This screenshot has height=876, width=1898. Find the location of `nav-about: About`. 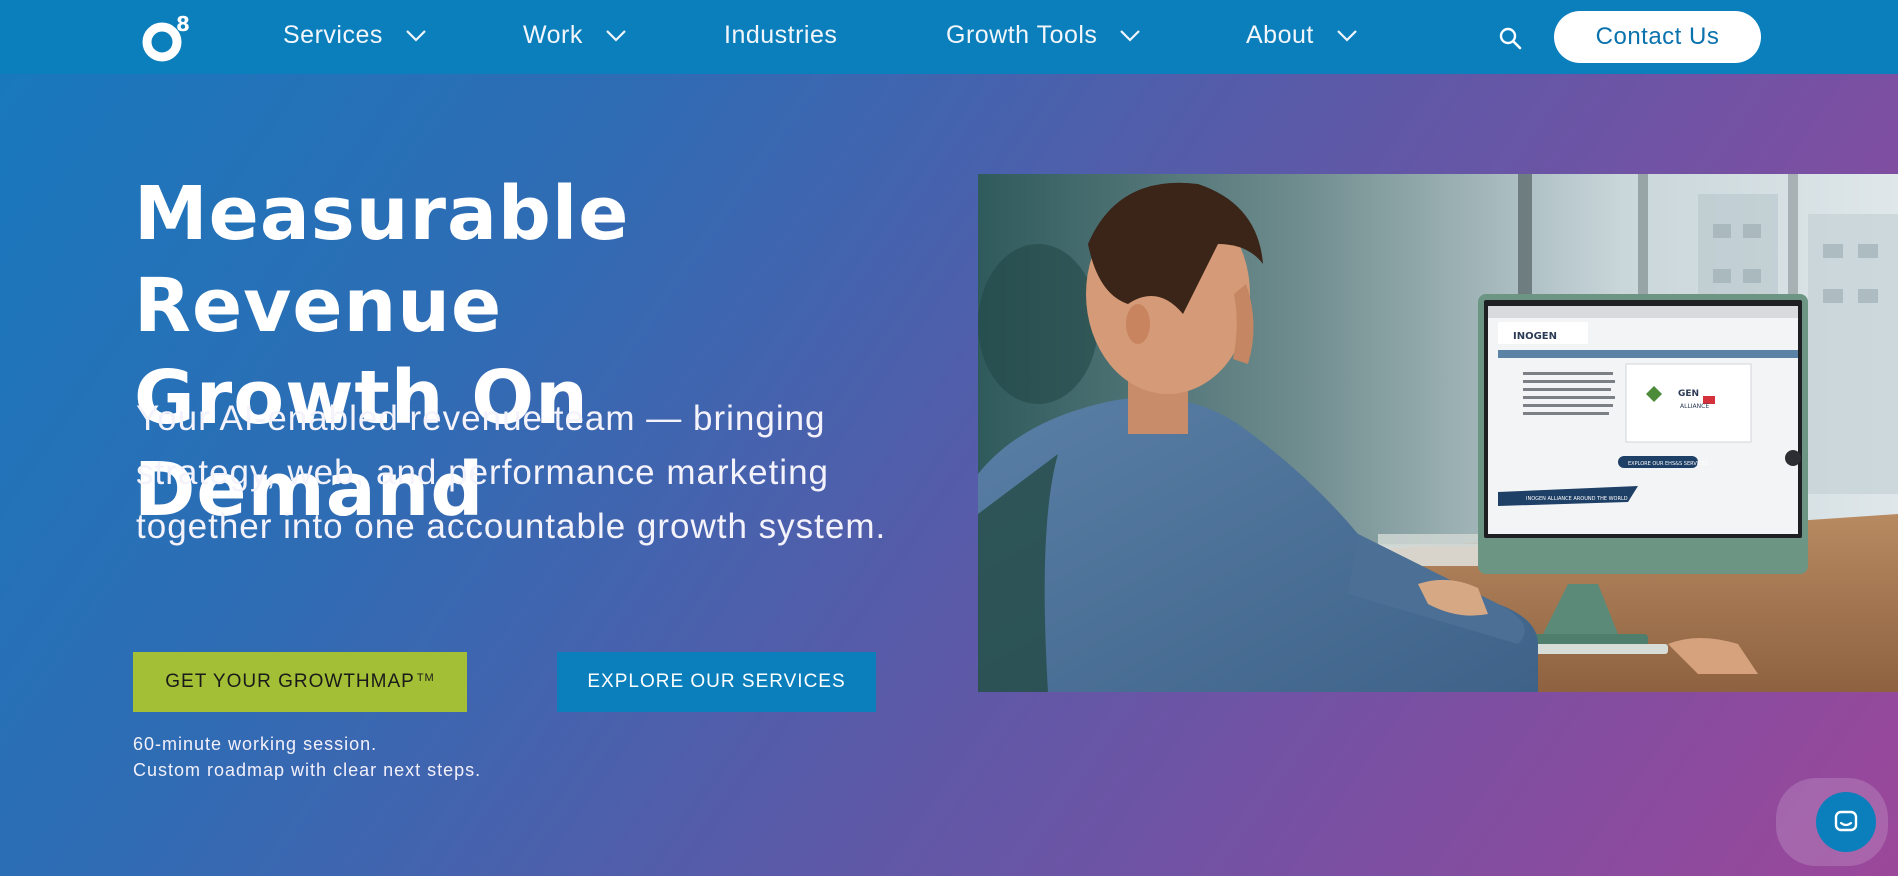

nav-about: About is located at coordinates (1302, 35).